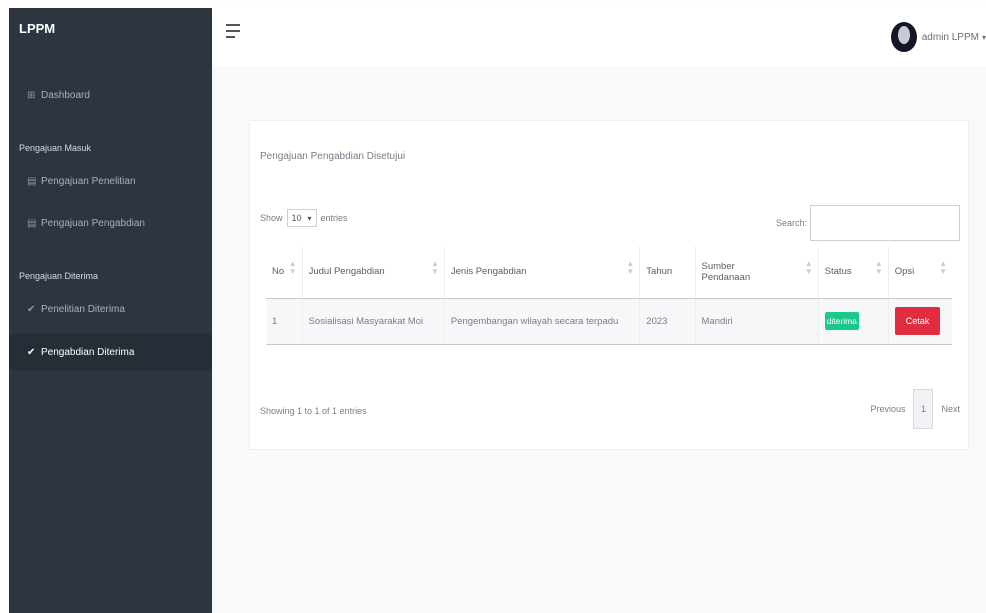 This screenshot has width=986, height=613. Describe the element at coordinates (542, 272) in the screenshot. I see `column-header-jenis: Jenis Pengabdian ▲ ▼` at that location.